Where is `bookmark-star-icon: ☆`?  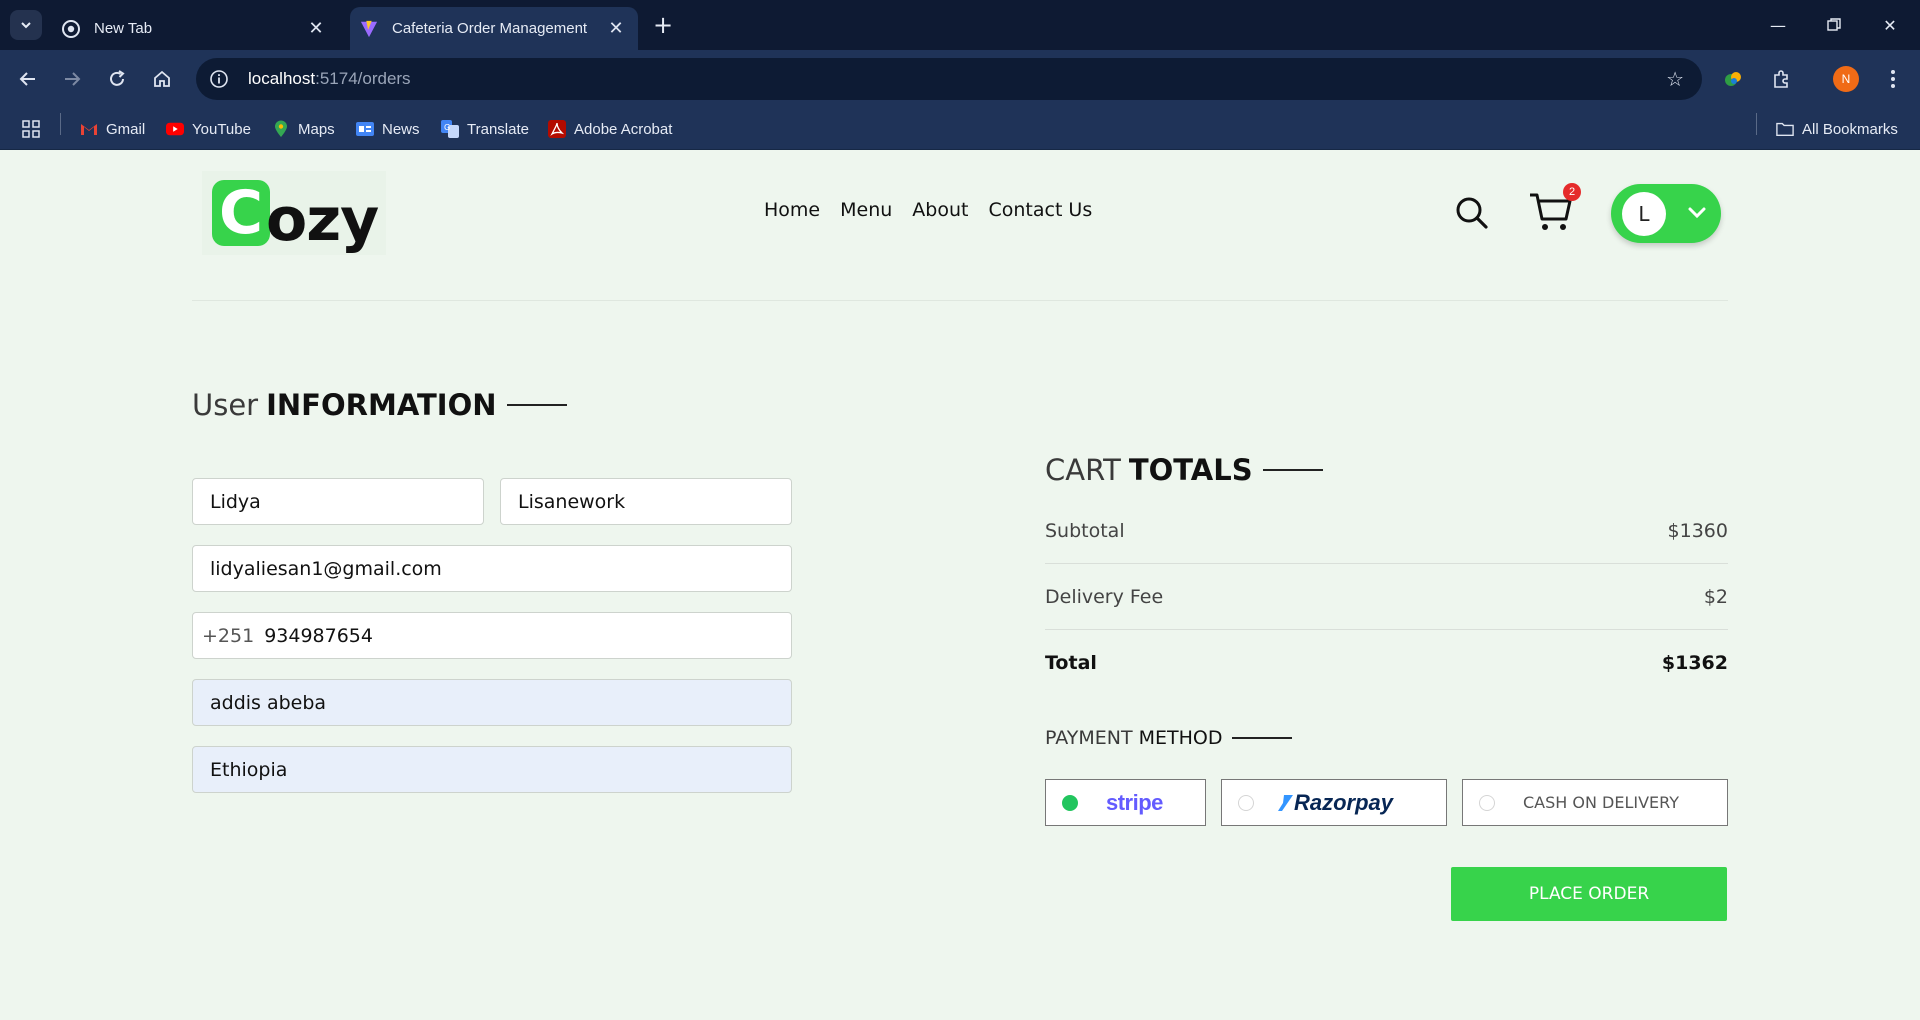 bookmark-star-icon: ☆ is located at coordinates (1675, 79).